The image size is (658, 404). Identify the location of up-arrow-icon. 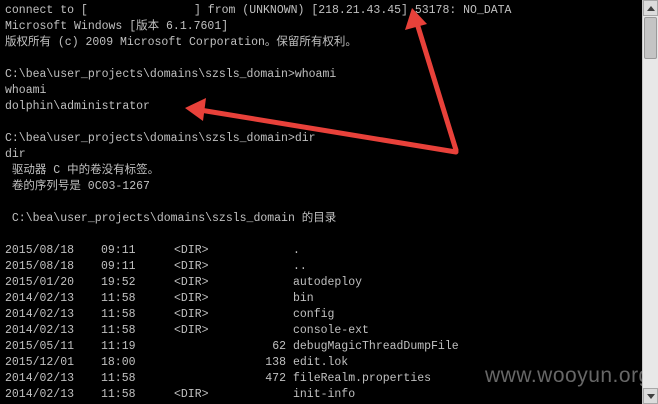
(651, 8).